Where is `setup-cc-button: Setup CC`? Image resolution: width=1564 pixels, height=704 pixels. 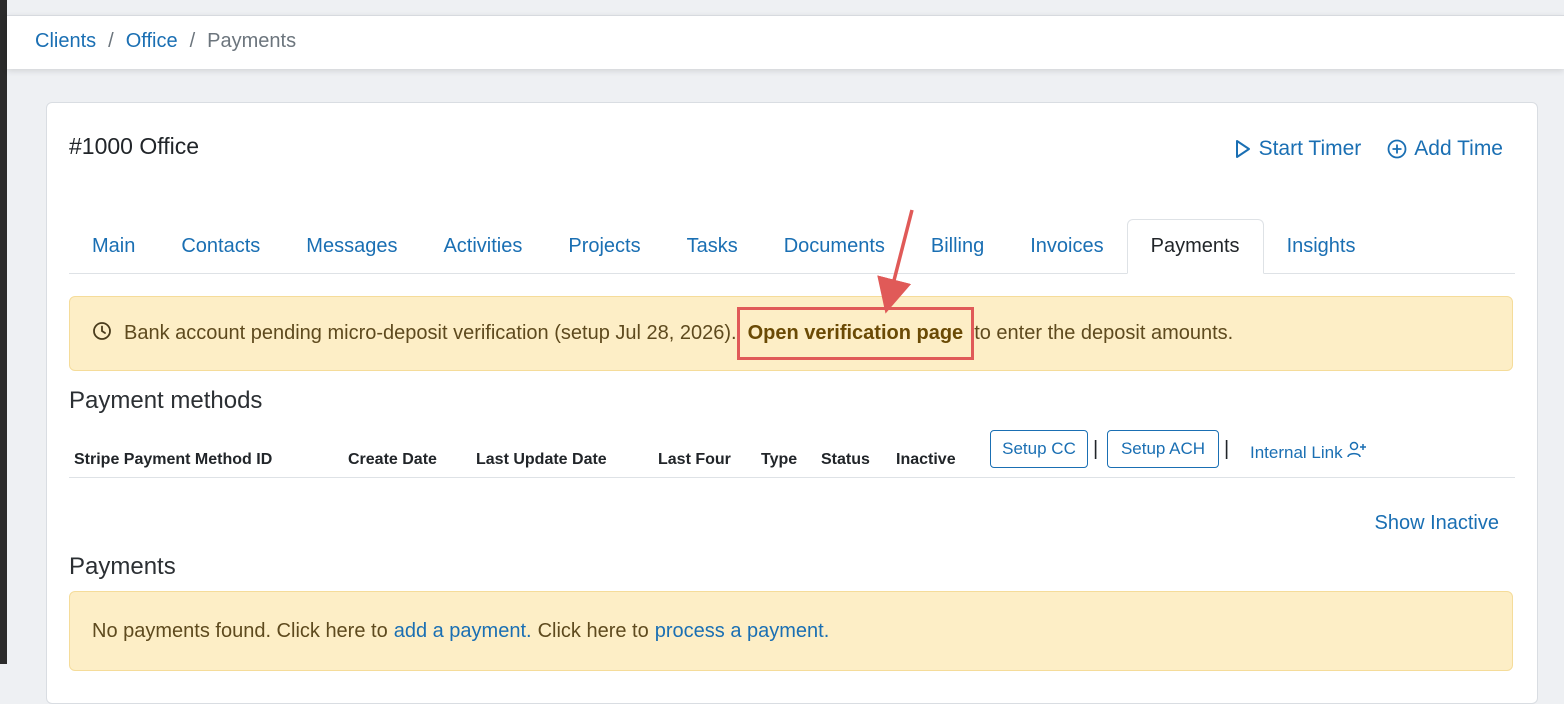 setup-cc-button: Setup CC is located at coordinates (1039, 449).